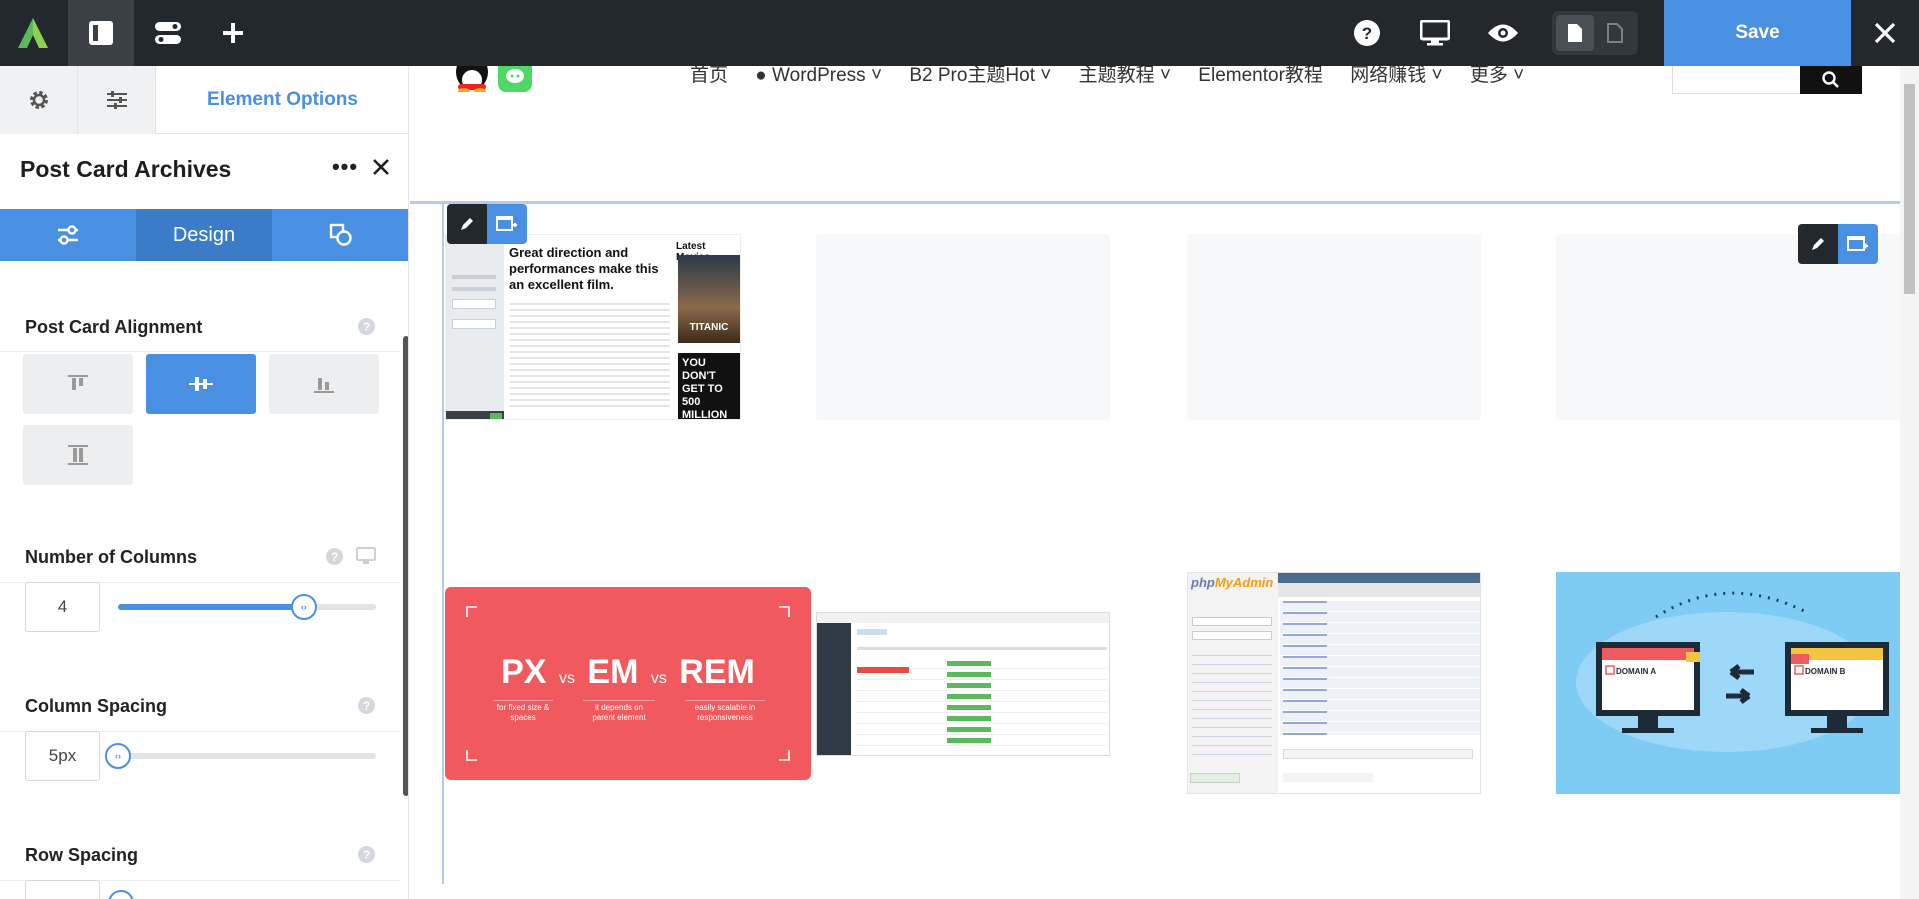 Image resolution: width=1919 pixels, height=899 pixels. What do you see at coordinates (1595, 33) in the screenshot?
I see `page-mode-toggle` at bounding box center [1595, 33].